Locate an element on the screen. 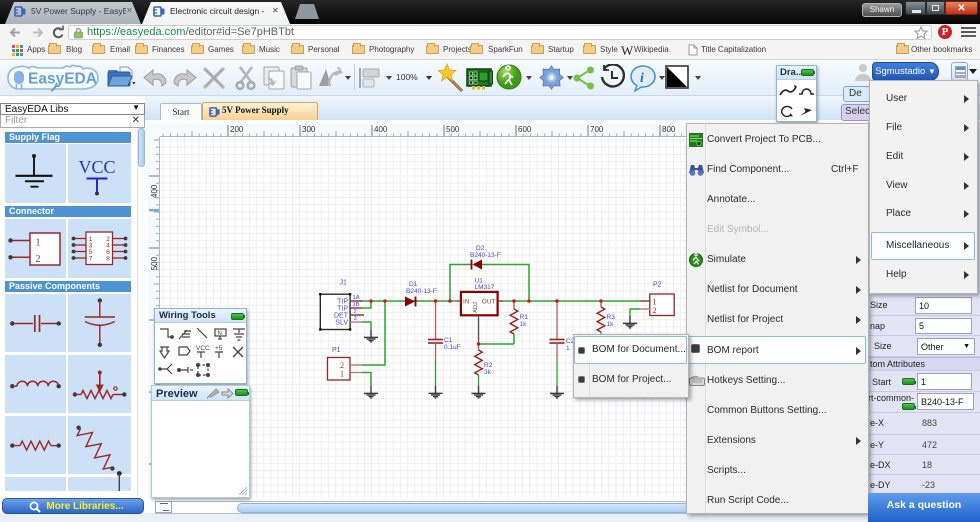  svg-text: J1 is located at coordinates (344, 282).